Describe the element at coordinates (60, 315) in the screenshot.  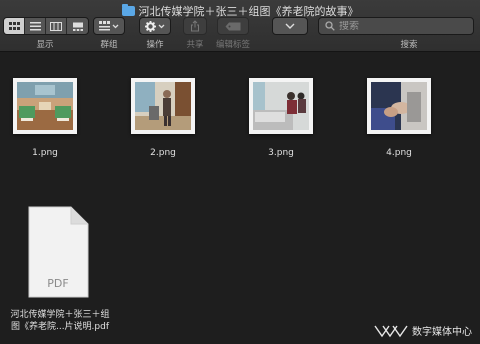
I see `pdf-file-name-line-1: 河北传媒学院＋张三＋组` at that location.